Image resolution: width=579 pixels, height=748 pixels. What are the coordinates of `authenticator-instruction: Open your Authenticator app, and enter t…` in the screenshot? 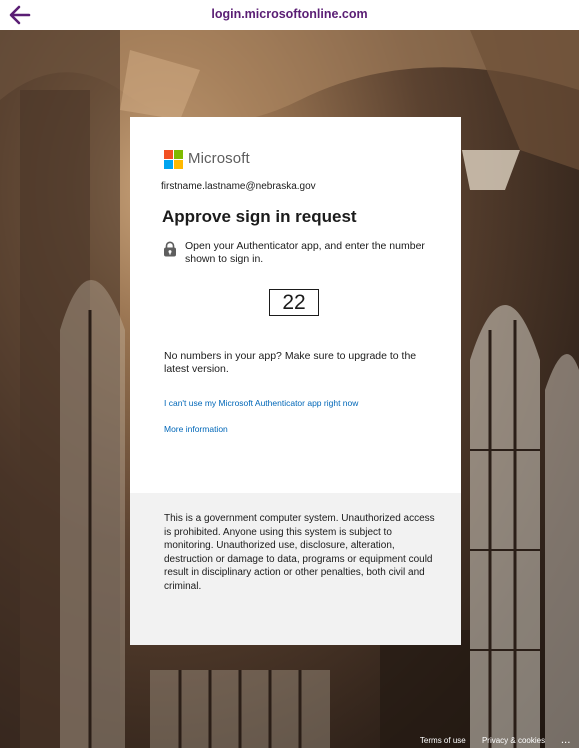 It's located at (305, 252).